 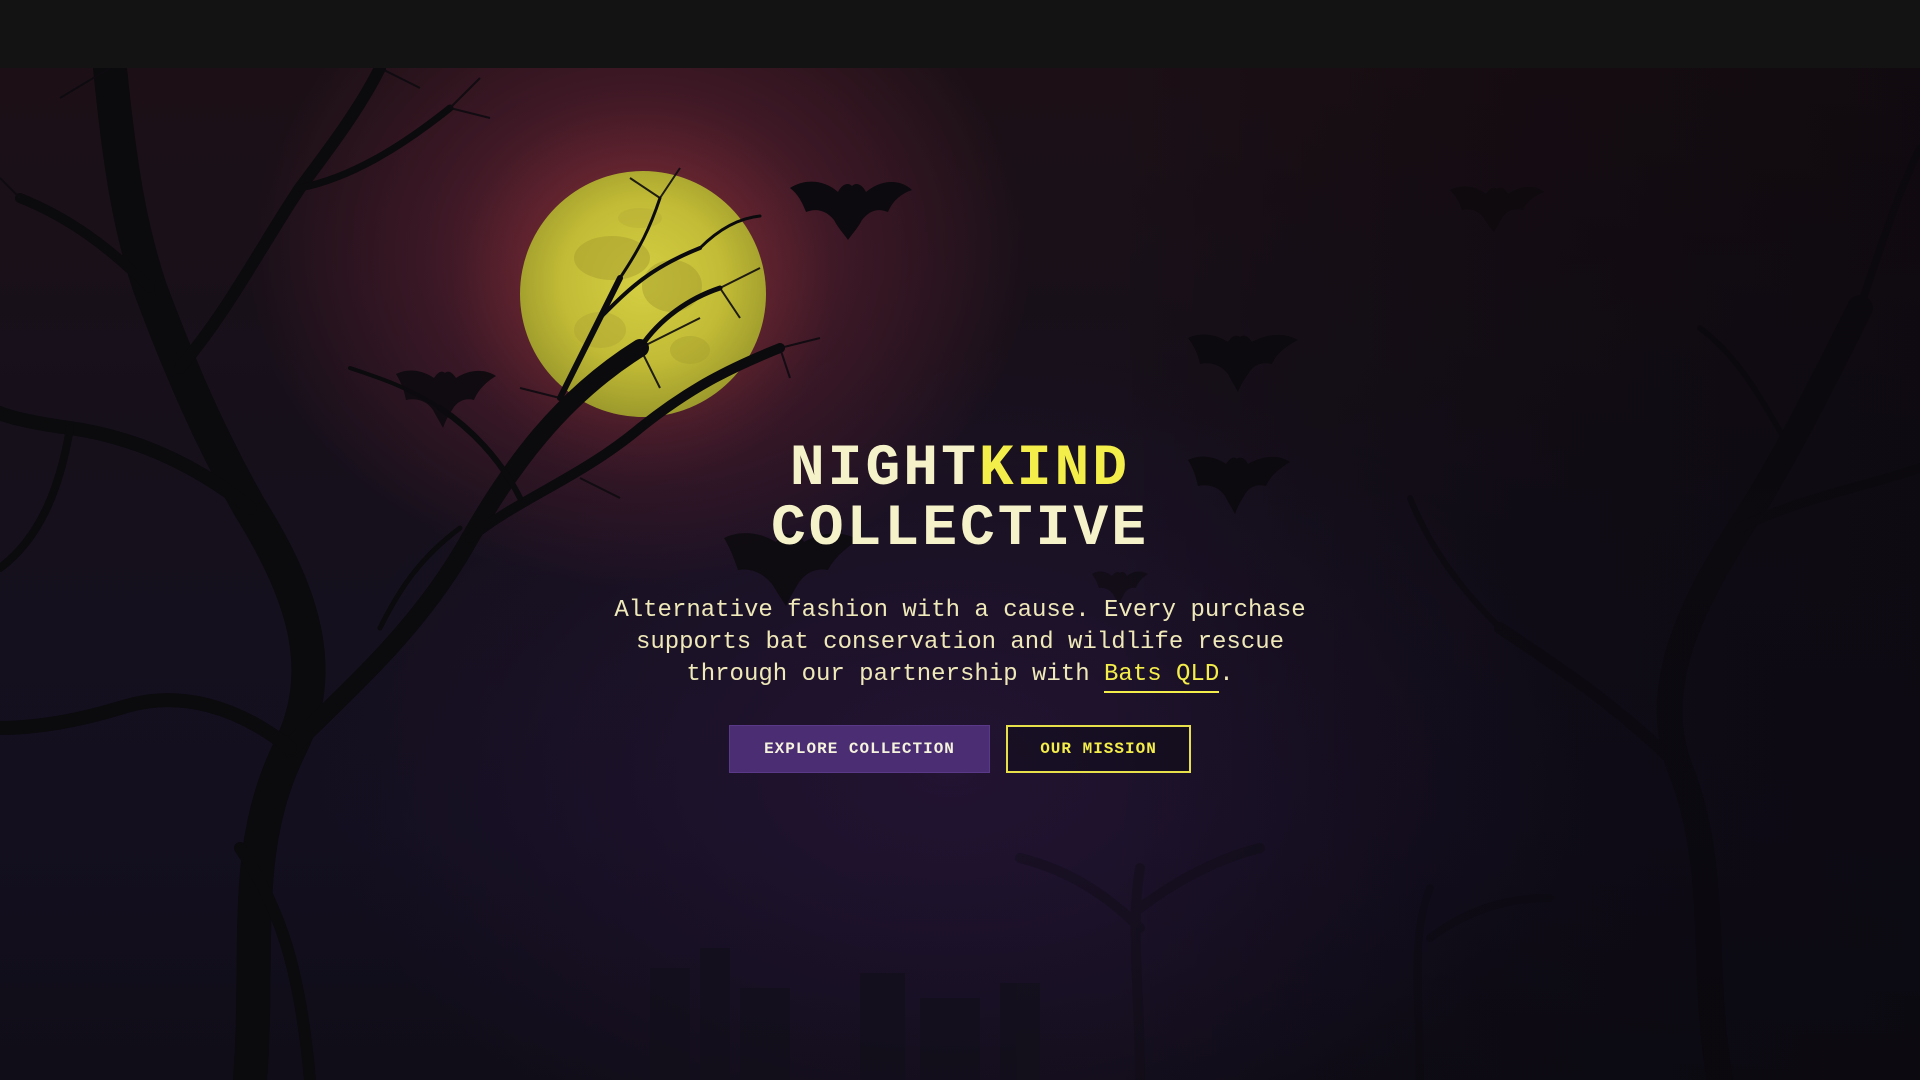 I want to click on title-night: NIGHT, so click(x=884, y=469).